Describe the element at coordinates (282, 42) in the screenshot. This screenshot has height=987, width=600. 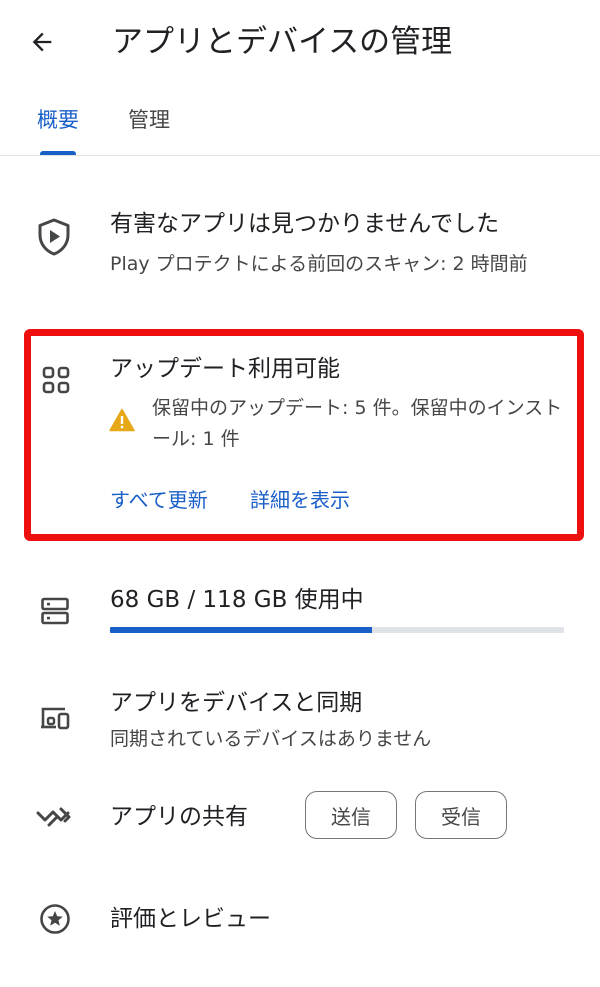
I see `page-title: アプリとデバイスの管理` at that location.